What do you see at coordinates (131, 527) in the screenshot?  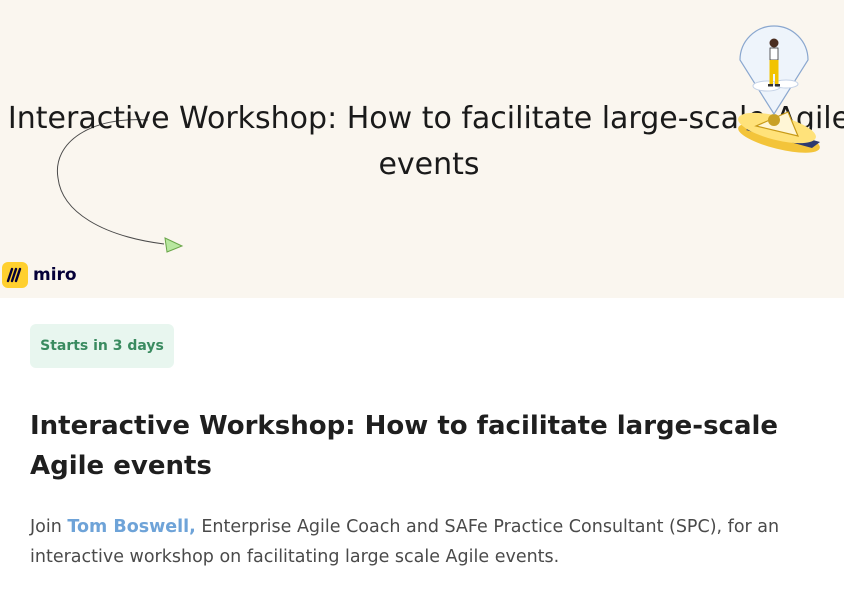 I see `speaker-link: Tom Boswell,` at bounding box center [131, 527].